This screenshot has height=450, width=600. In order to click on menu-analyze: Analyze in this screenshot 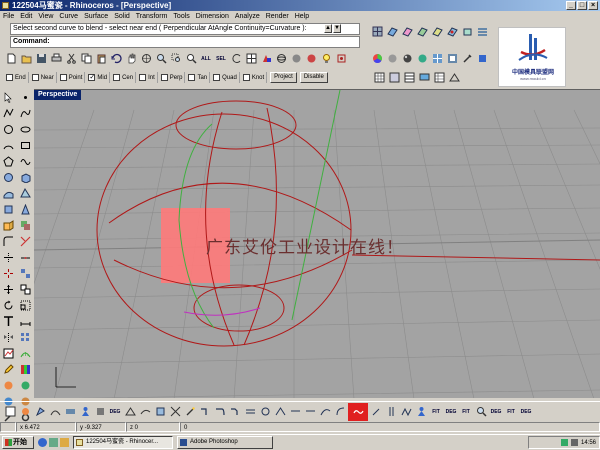, I will do `click(247, 16)`.